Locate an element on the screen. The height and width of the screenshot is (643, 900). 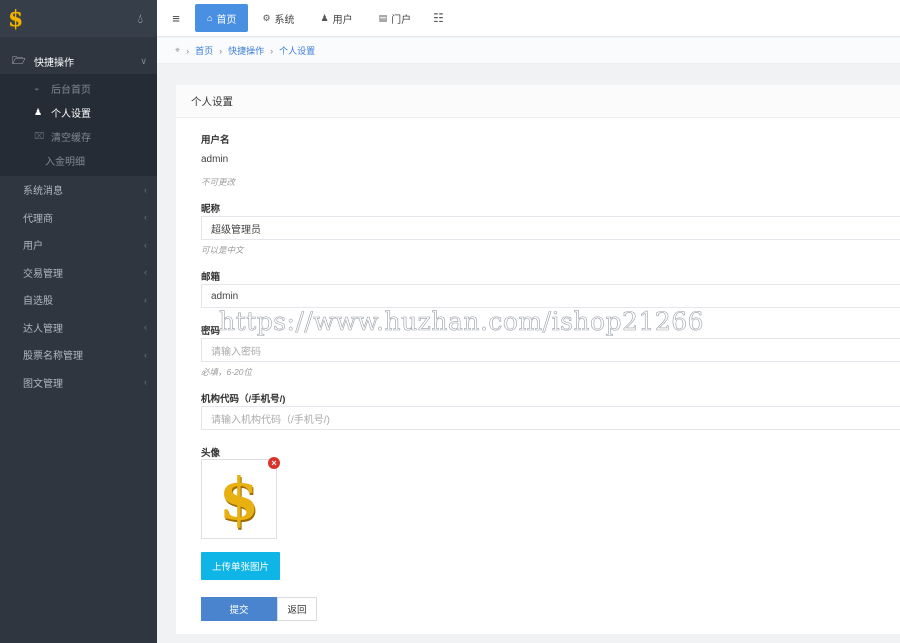
watermark: https://www.huzhan.com/ishop21266 is located at coordinates (462, 322).